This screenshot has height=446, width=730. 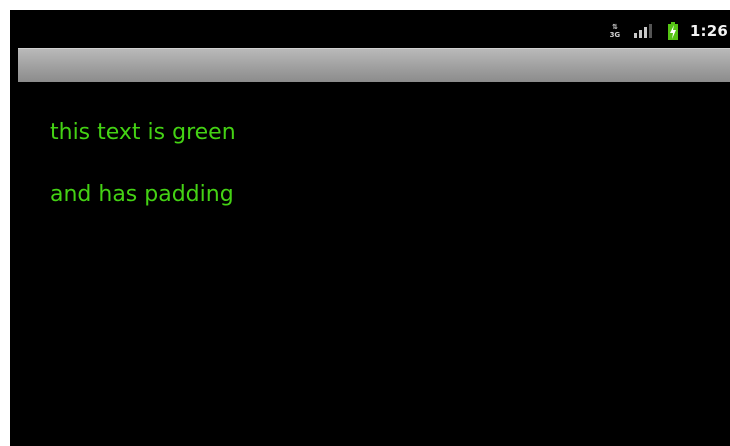 What do you see at coordinates (374, 65) in the screenshot?
I see `title-bar` at bounding box center [374, 65].